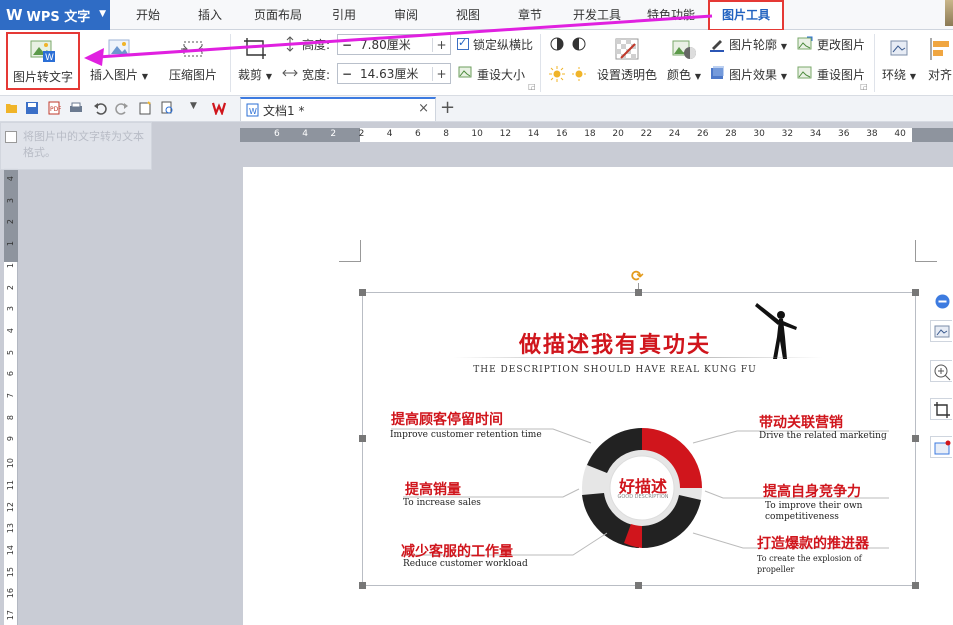 Image resolution: width=953 pixels, height=625 pixels. What do you see at coordinates (278, 15) in the screenshot?
I see `tab-page-layout: 页面布局` at bounding box center [278, 15].